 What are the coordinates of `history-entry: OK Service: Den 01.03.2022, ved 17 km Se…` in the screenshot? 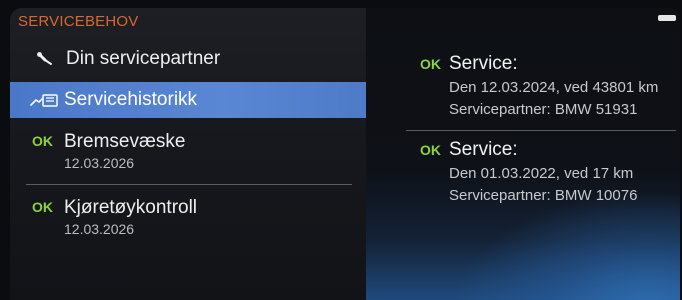 It's located at (523, 169).